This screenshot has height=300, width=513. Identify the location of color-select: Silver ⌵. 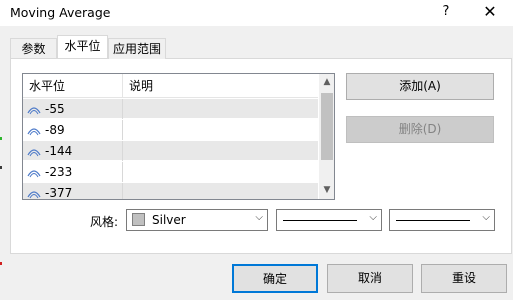
(197, 220).